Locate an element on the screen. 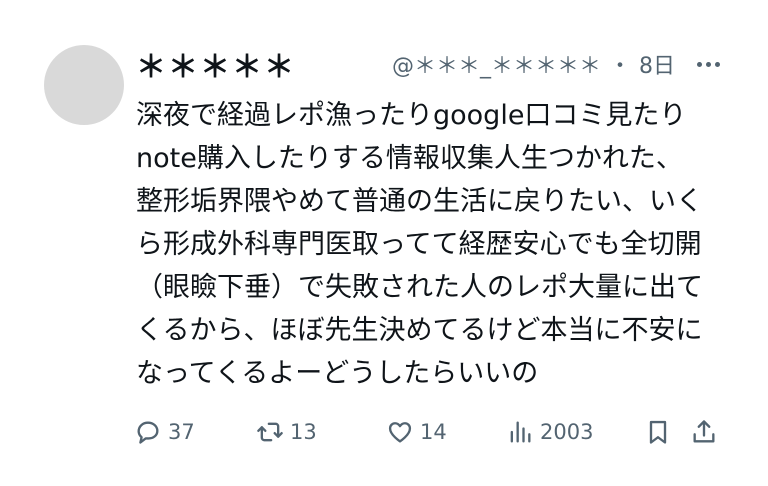 The image size is (768, 486). share-icon is located at coordinates (704, 431).